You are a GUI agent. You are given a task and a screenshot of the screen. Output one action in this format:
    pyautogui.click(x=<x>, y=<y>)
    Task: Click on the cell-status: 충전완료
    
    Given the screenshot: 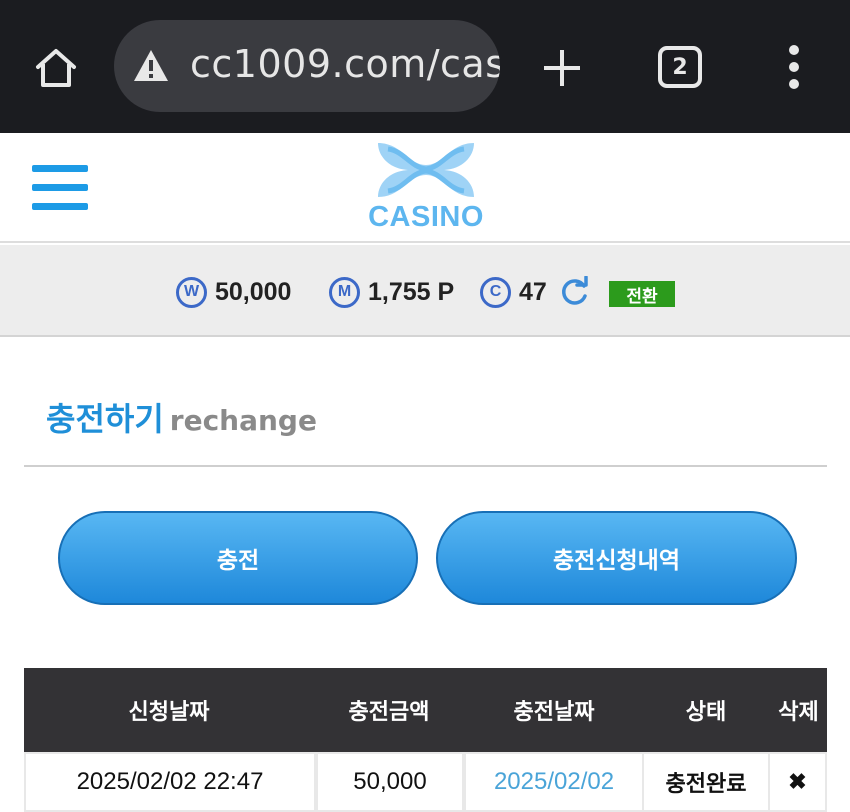 What is the action you would take?
    pyautogui.click(x=706, y=782)
    